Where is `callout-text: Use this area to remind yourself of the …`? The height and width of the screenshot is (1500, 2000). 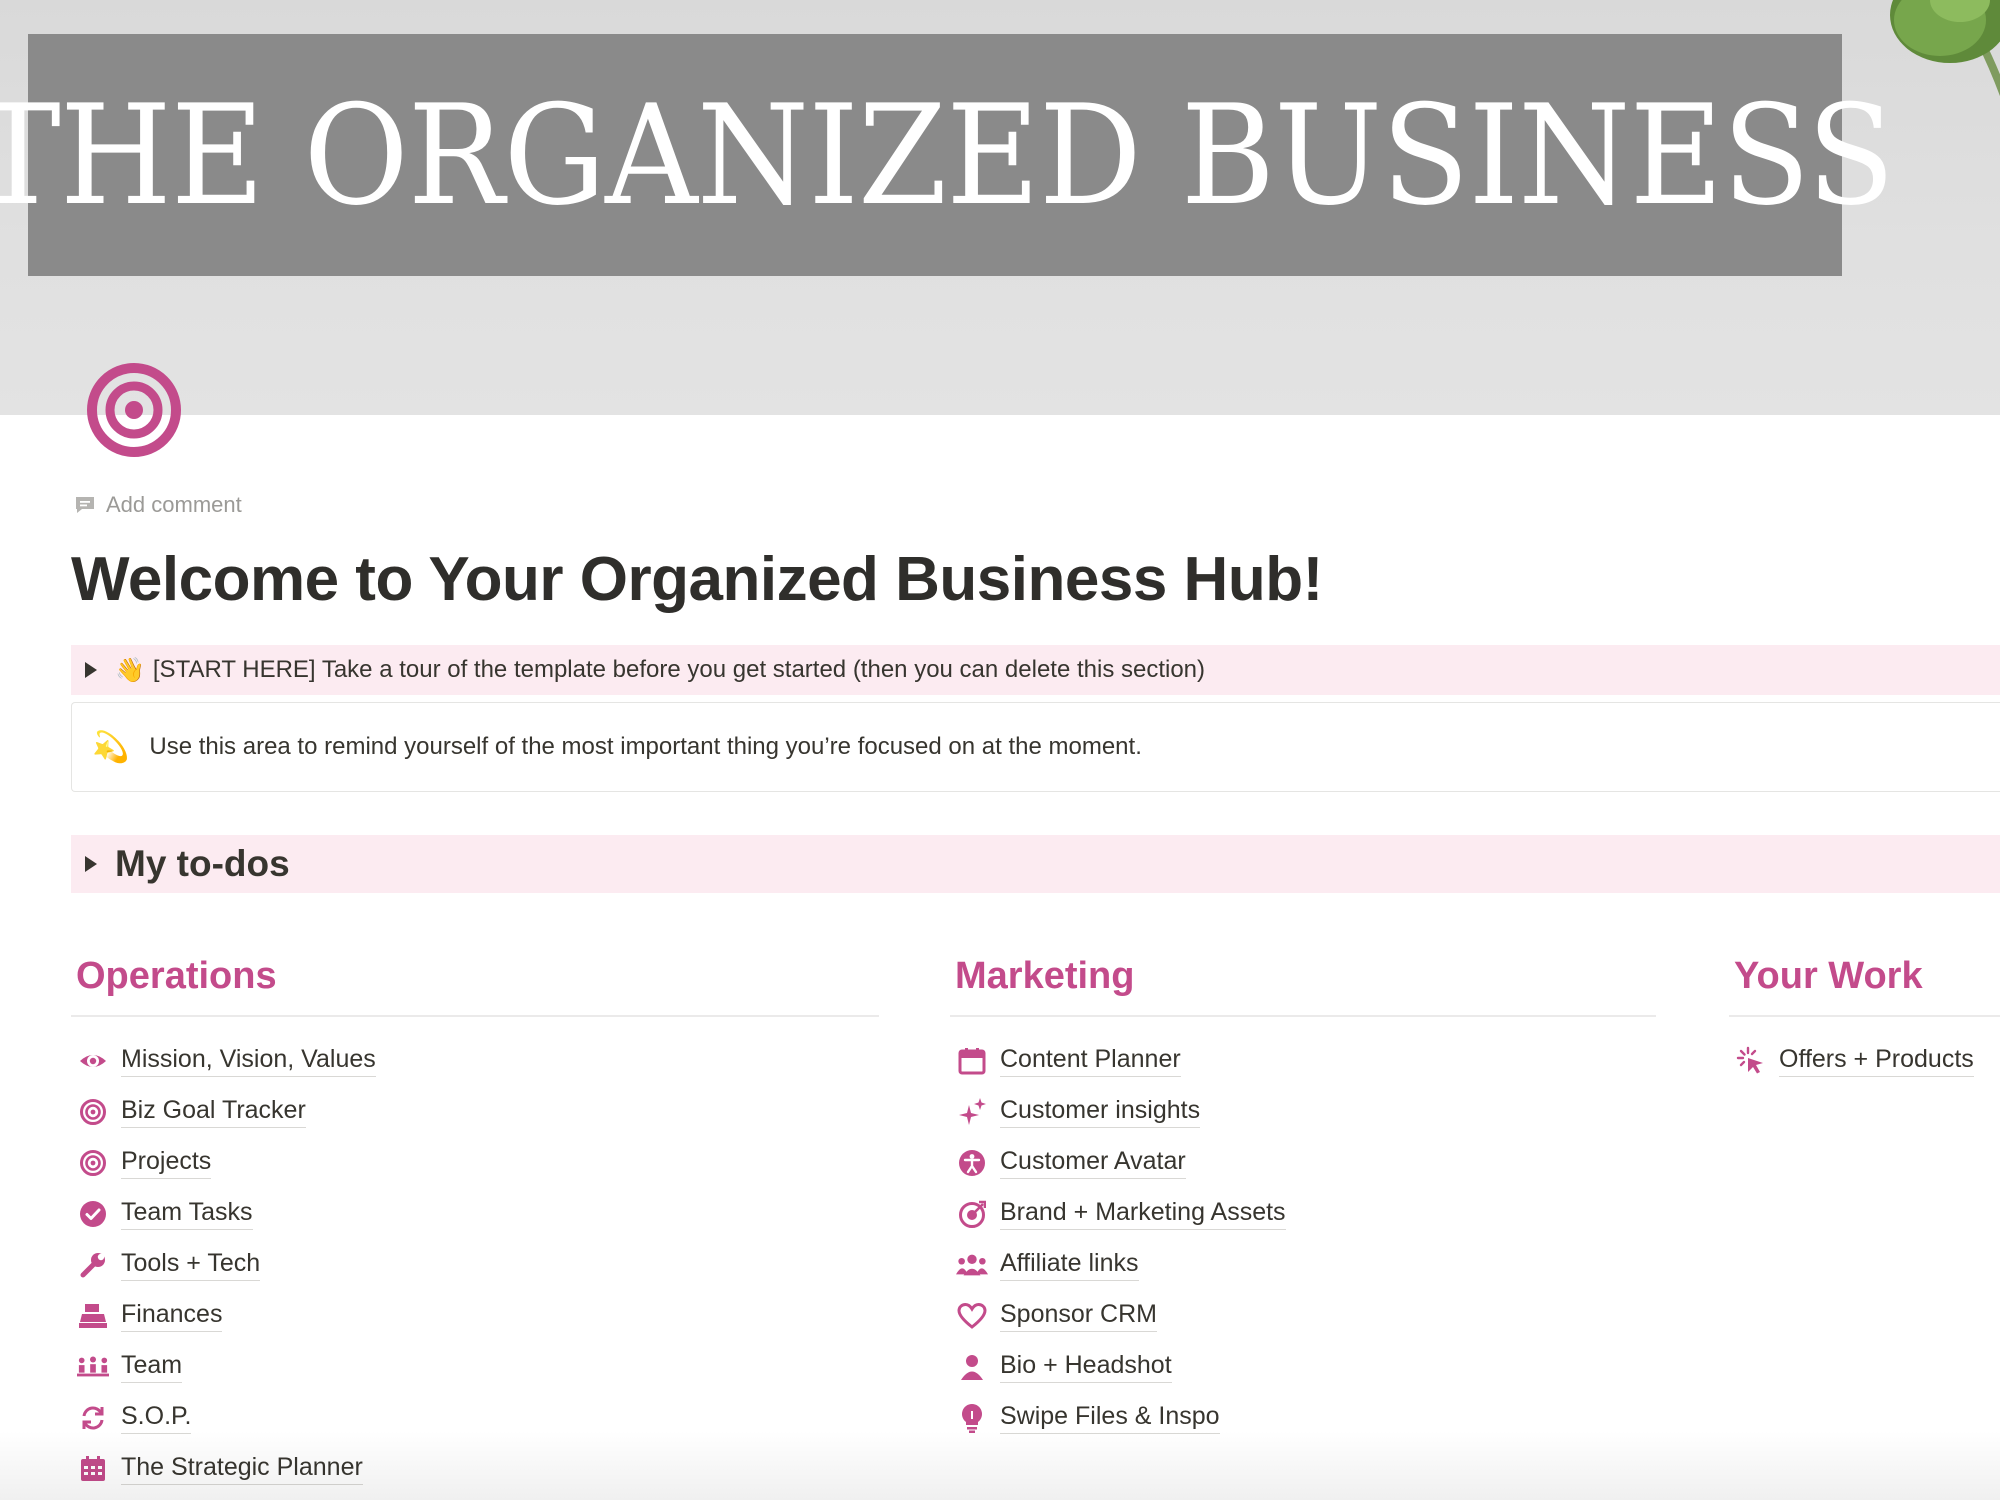
callout-text: Use this area to remind yourself of the … is located at coordinates (645, 746).